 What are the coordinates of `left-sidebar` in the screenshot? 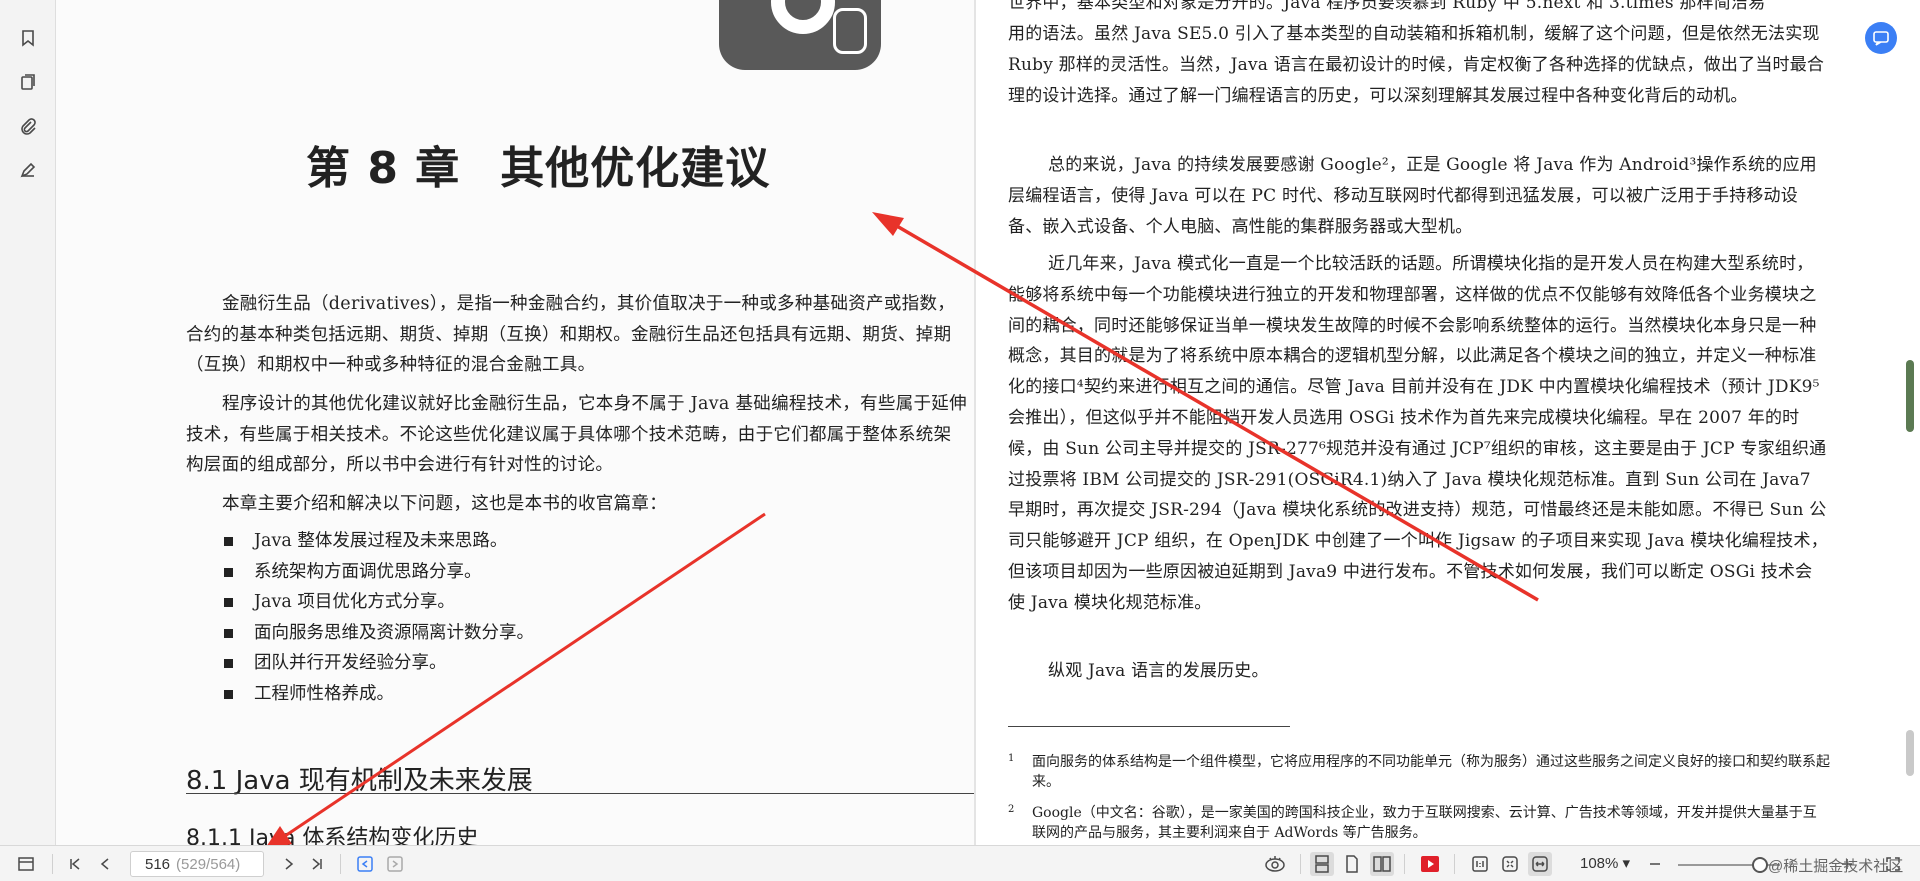 It's located at (28, 422).